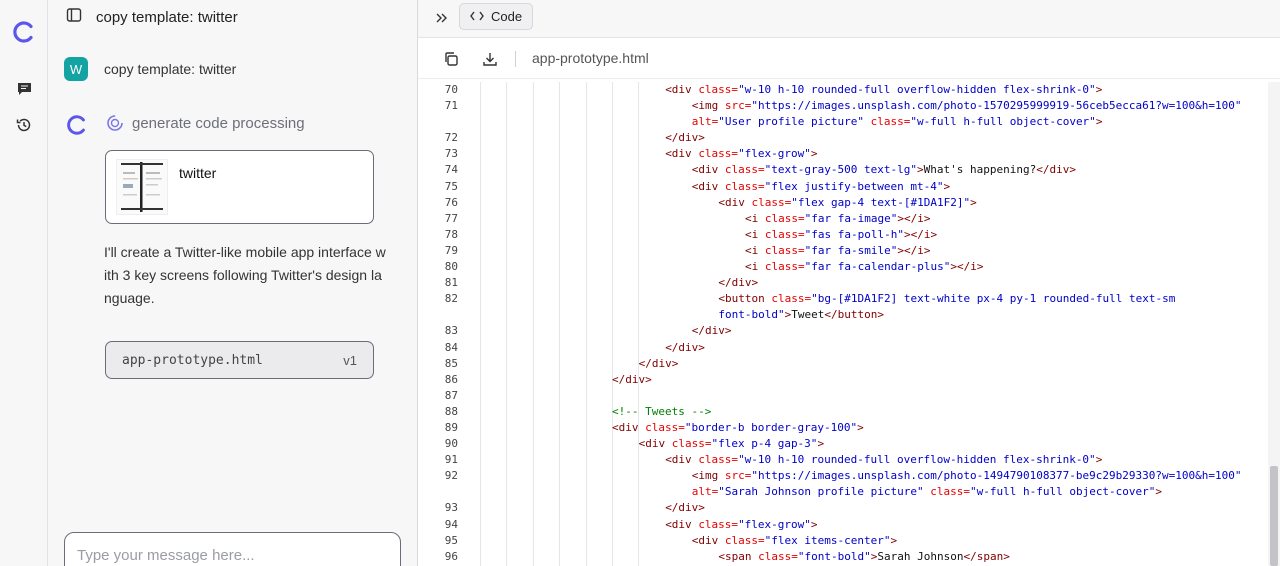 This screenshot has width=1280, height=566. What do you see at coordinates (515, 59) in the screenshot?
I see `toolbar-divider` at bounding box center [515, 59].